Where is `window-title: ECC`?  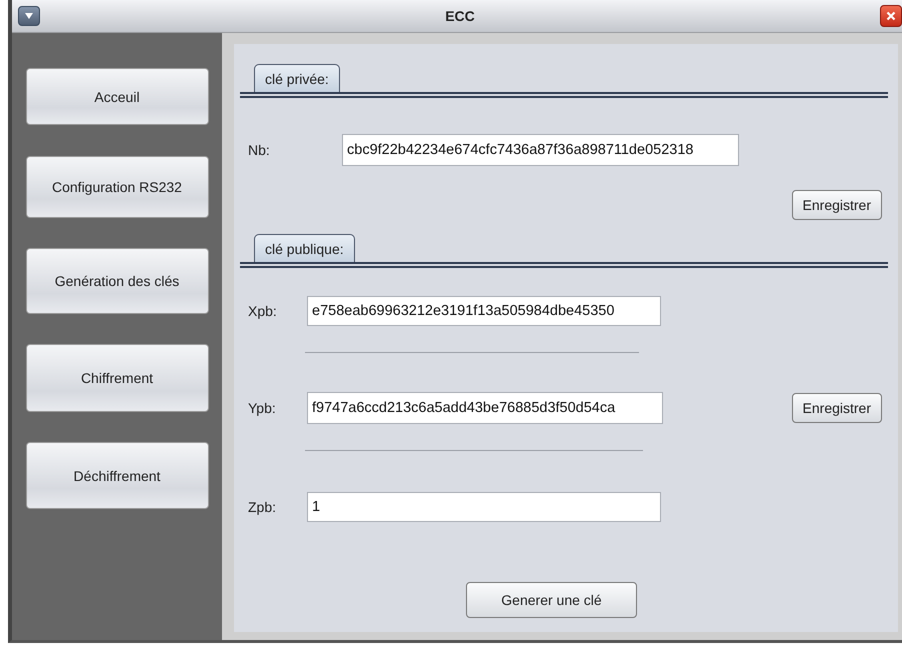
window-title: ECC is located at coordinates (460, 16).